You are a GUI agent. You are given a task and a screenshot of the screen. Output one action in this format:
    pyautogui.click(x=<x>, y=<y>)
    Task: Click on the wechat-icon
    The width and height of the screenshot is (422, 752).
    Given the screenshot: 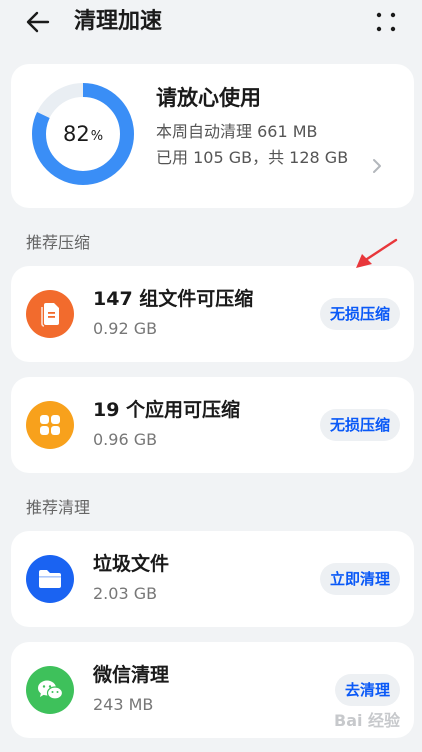 What is the action you would take?
    pyautogui.click(x=50, y=690)
    